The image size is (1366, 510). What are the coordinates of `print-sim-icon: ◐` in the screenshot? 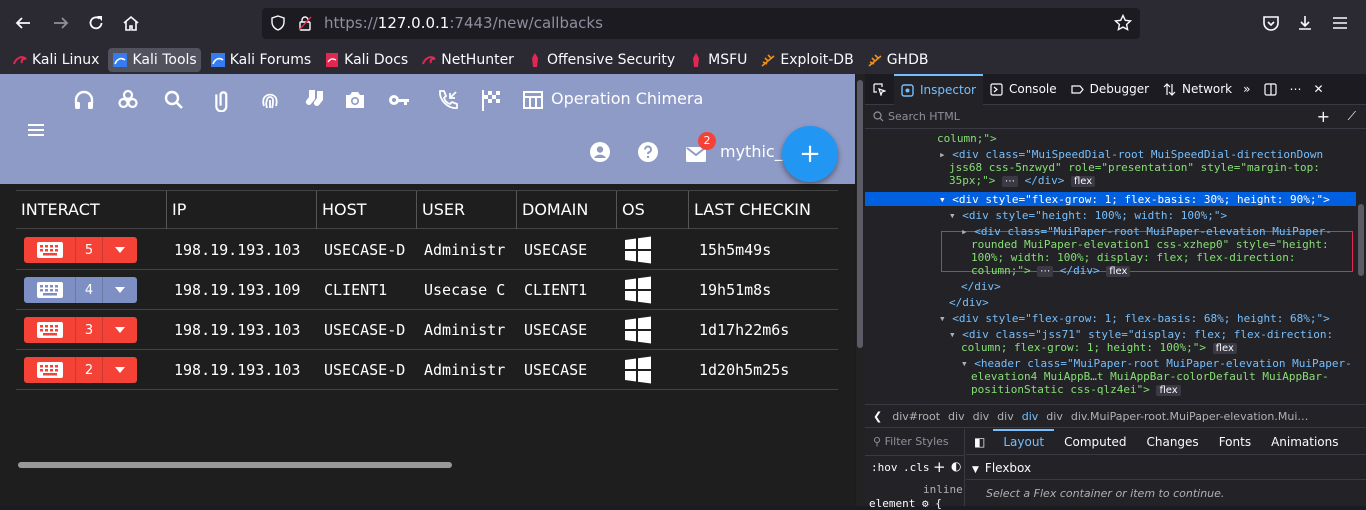 It's located at (956, 466).